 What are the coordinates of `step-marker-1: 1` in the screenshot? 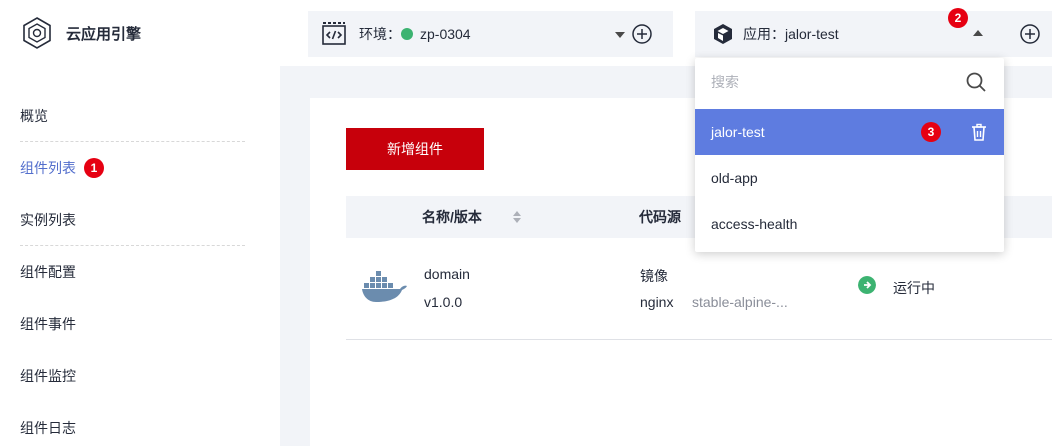 It's located at (94, 168).